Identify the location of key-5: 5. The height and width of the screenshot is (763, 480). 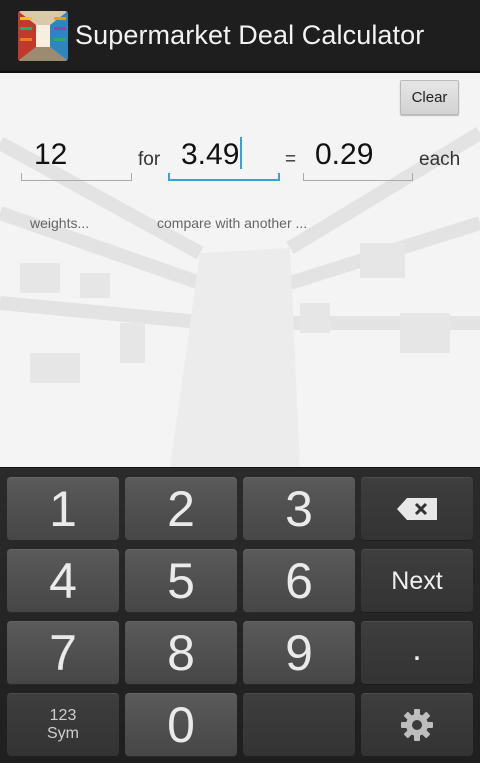
(181, 581).